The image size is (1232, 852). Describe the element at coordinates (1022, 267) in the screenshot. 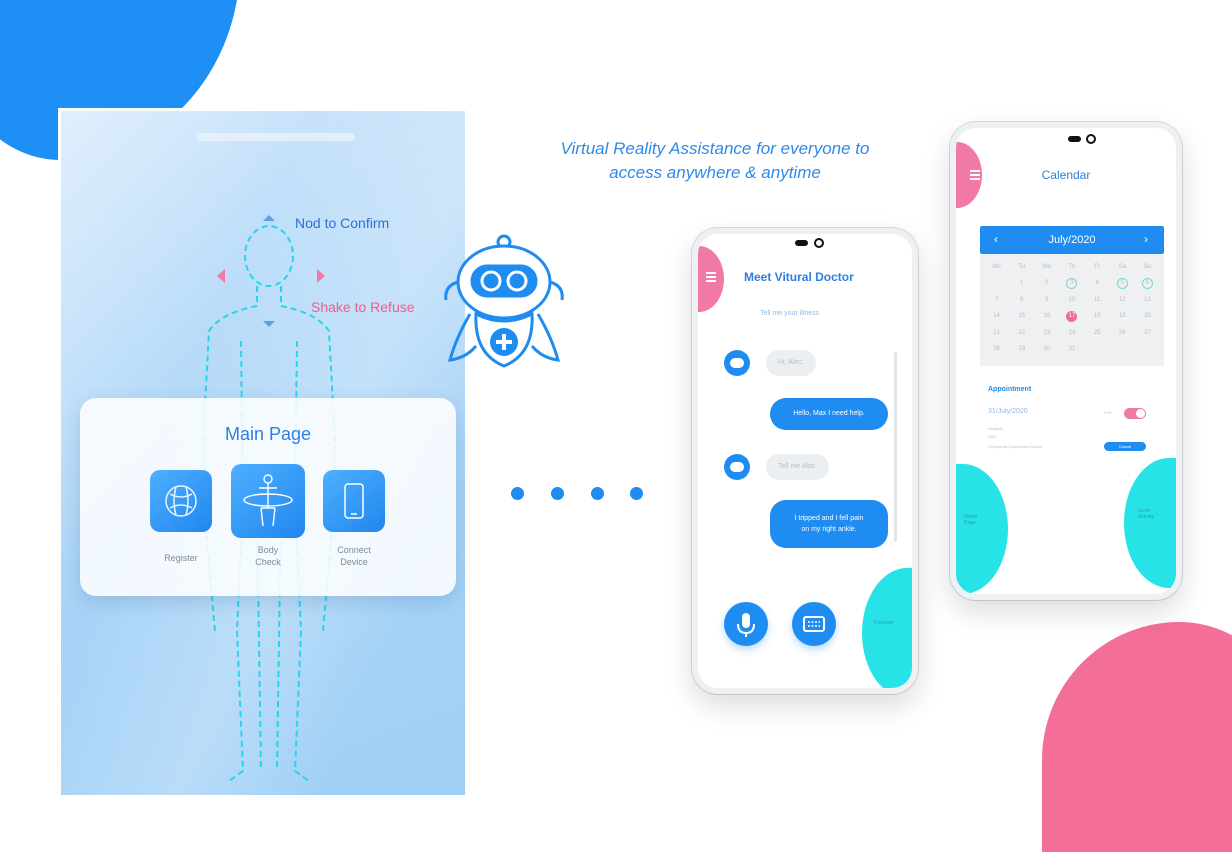

I see `weekday-label: Tu` at that location.